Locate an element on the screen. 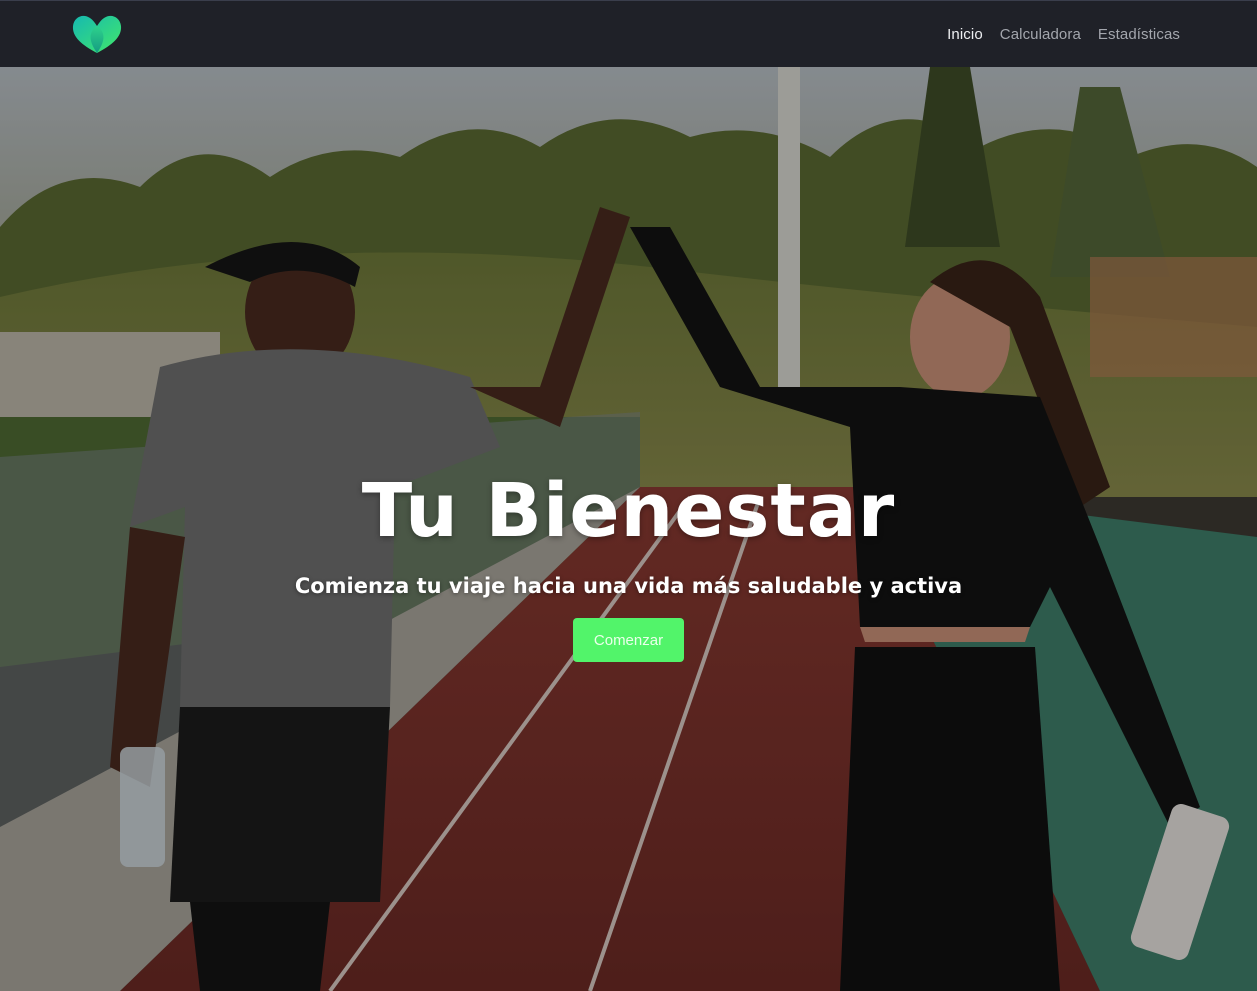  nav-link-estadisticas: Estadísticas is located at coordinates (1139, 34).